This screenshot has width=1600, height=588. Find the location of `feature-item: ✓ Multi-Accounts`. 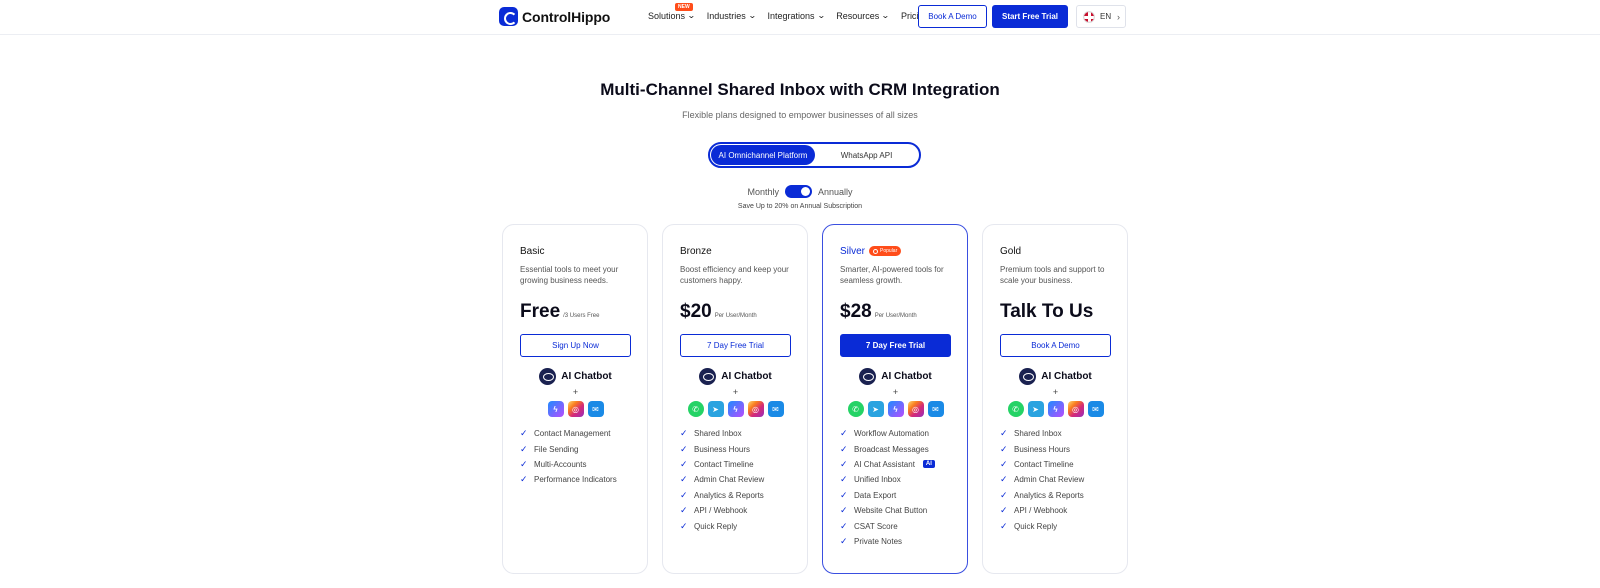

feature-item: ✓ Multi-Accounts is located at coordinates (575, 464).